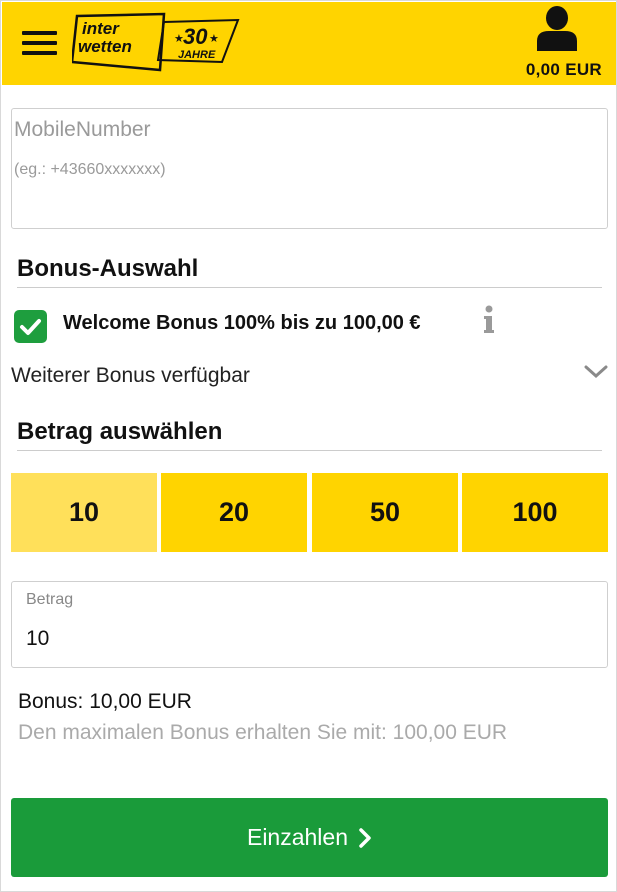 The height and width of the screenshot is (892, 617). I want to click on chevron-right-icon, so click(365, 837).